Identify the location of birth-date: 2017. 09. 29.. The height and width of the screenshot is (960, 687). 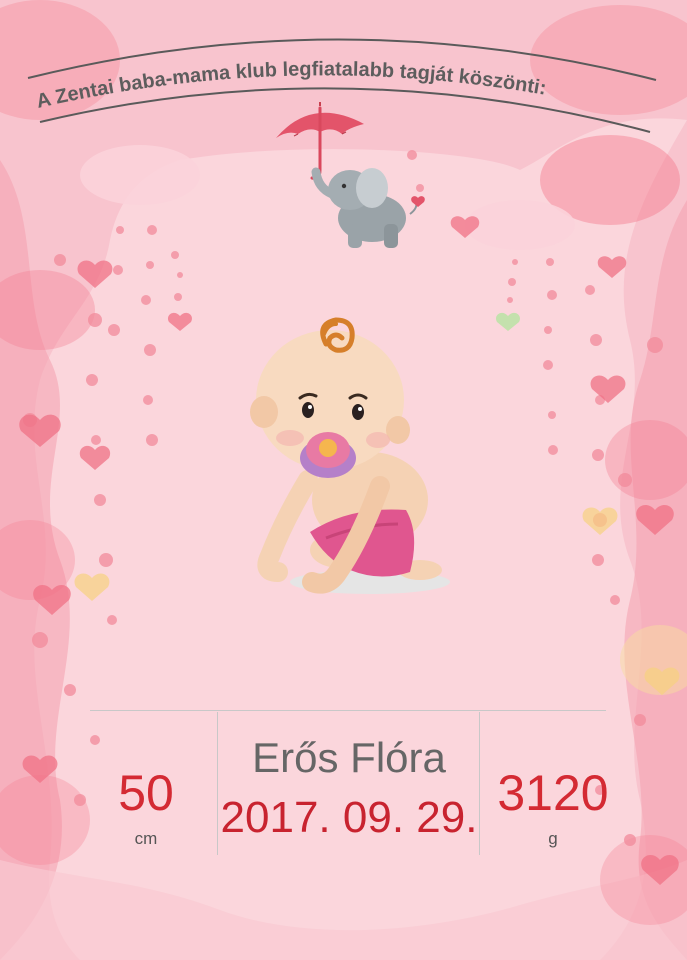
(349, 817).